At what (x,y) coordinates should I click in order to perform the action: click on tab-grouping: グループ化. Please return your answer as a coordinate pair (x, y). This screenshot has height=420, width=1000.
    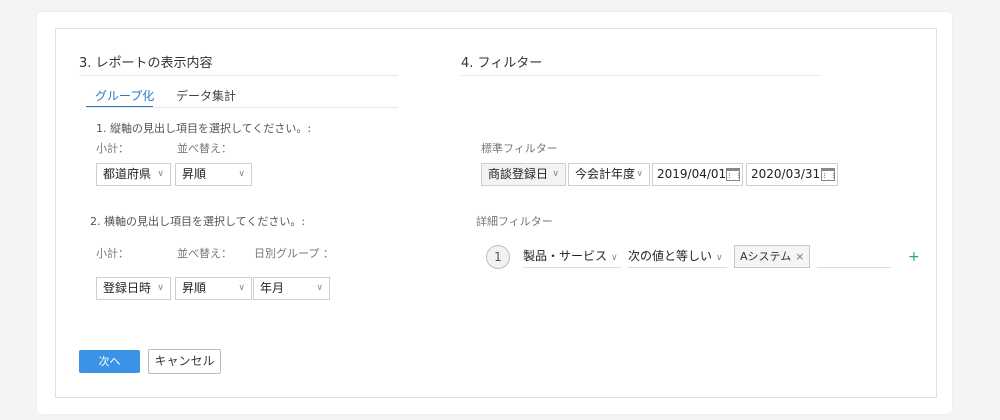
    Looking at the image, I should click on (124, 95).